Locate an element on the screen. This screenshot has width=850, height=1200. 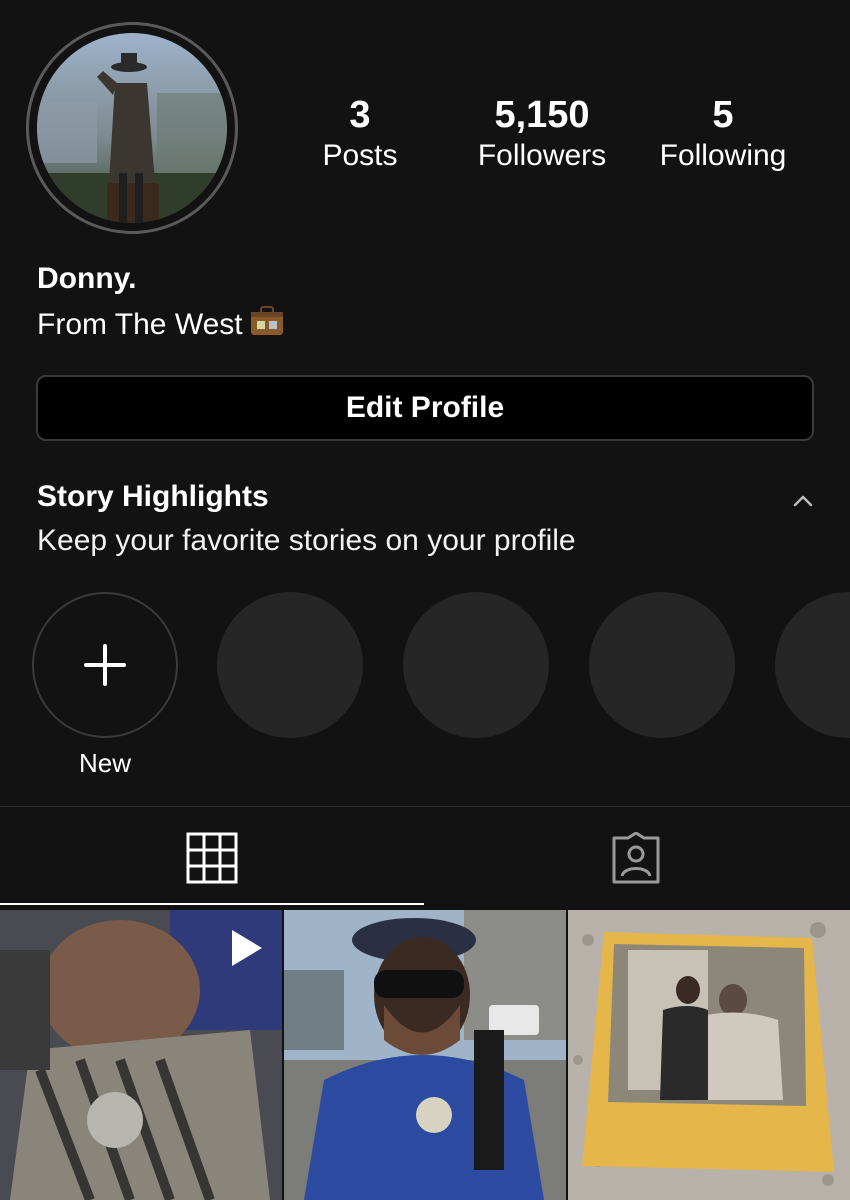
highlight-placeholder-partial is located at coordinates (812, 665).